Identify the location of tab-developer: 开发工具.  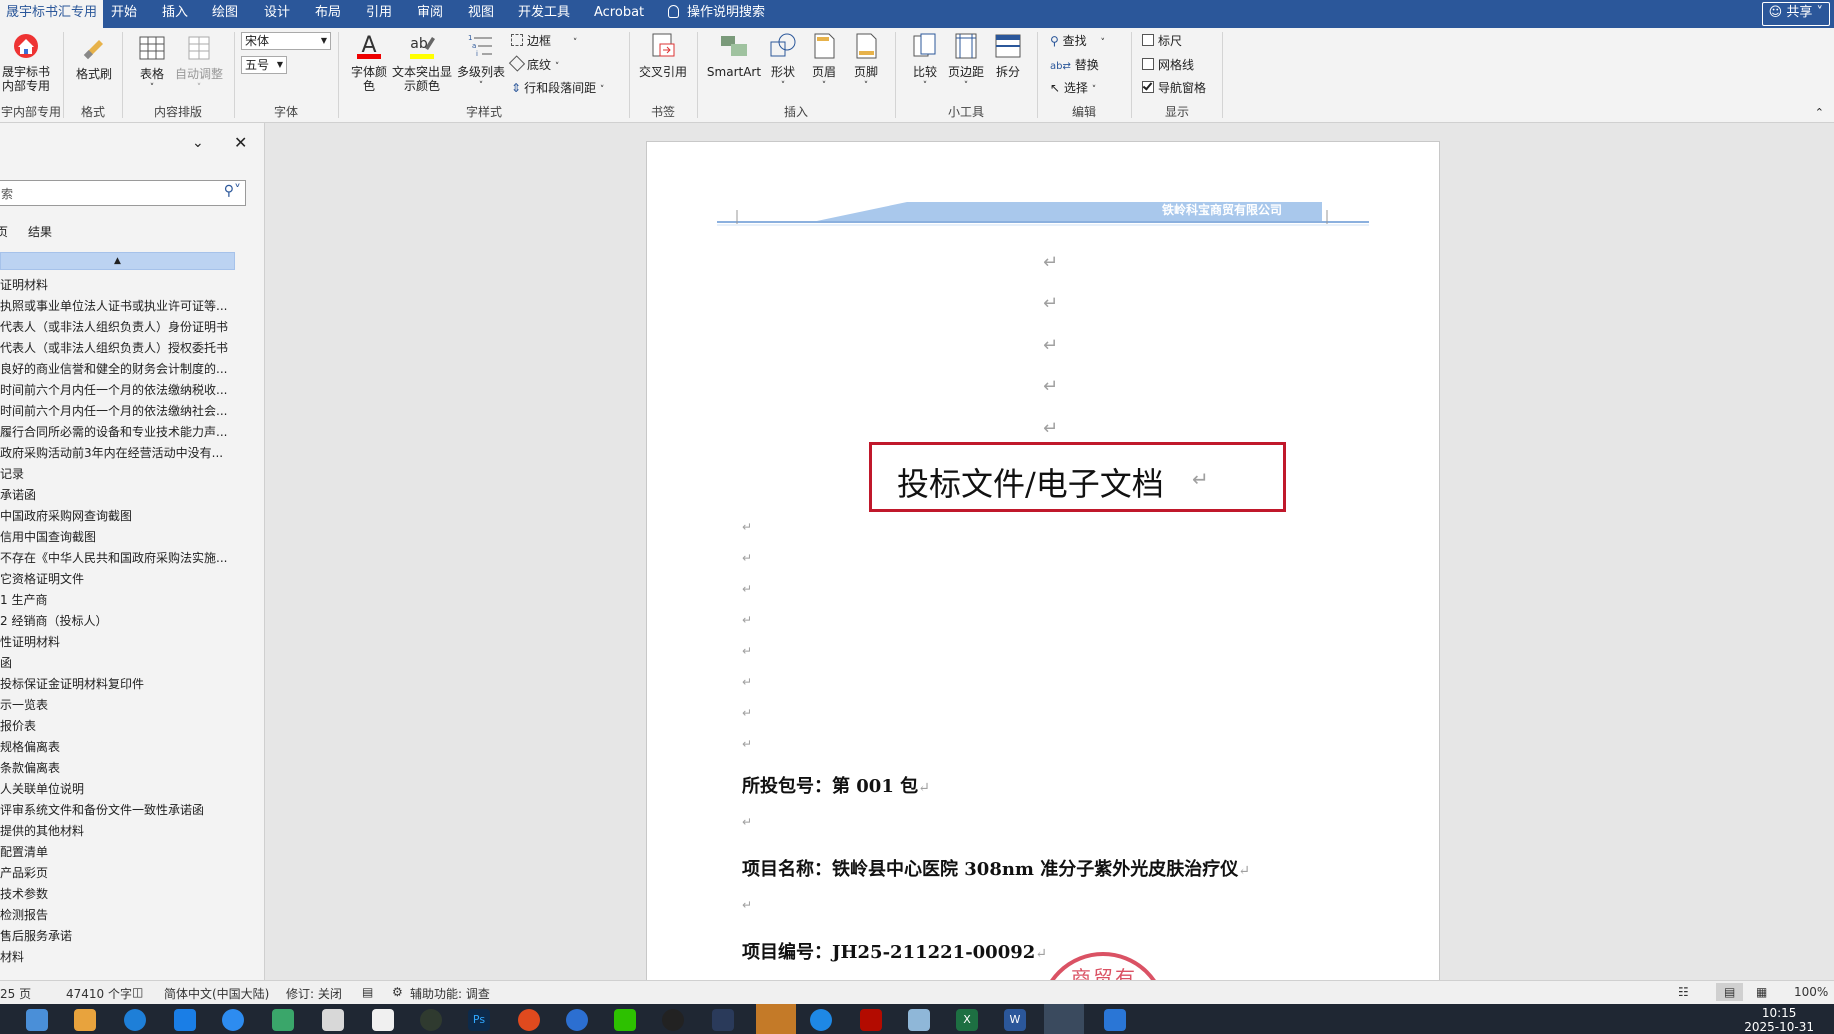
(544, 14).